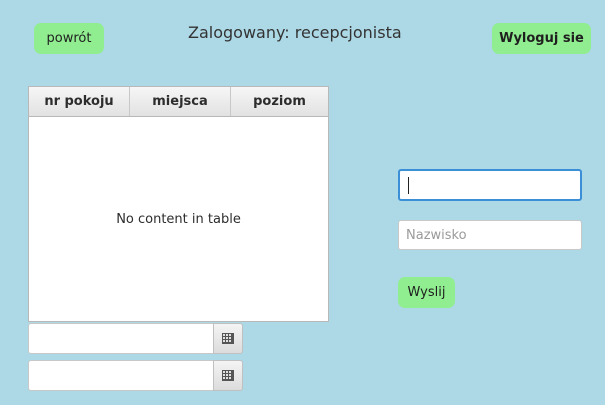  I want to click on back-button: powrót, so click(69, 38).